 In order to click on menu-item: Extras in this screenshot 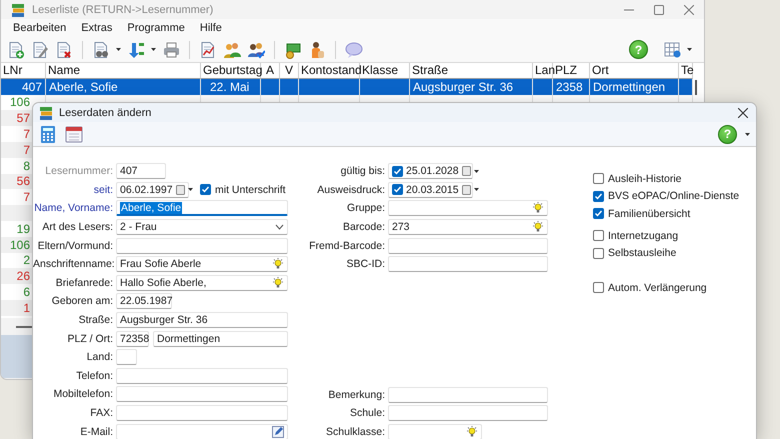, I will do `click(96, 28)`.